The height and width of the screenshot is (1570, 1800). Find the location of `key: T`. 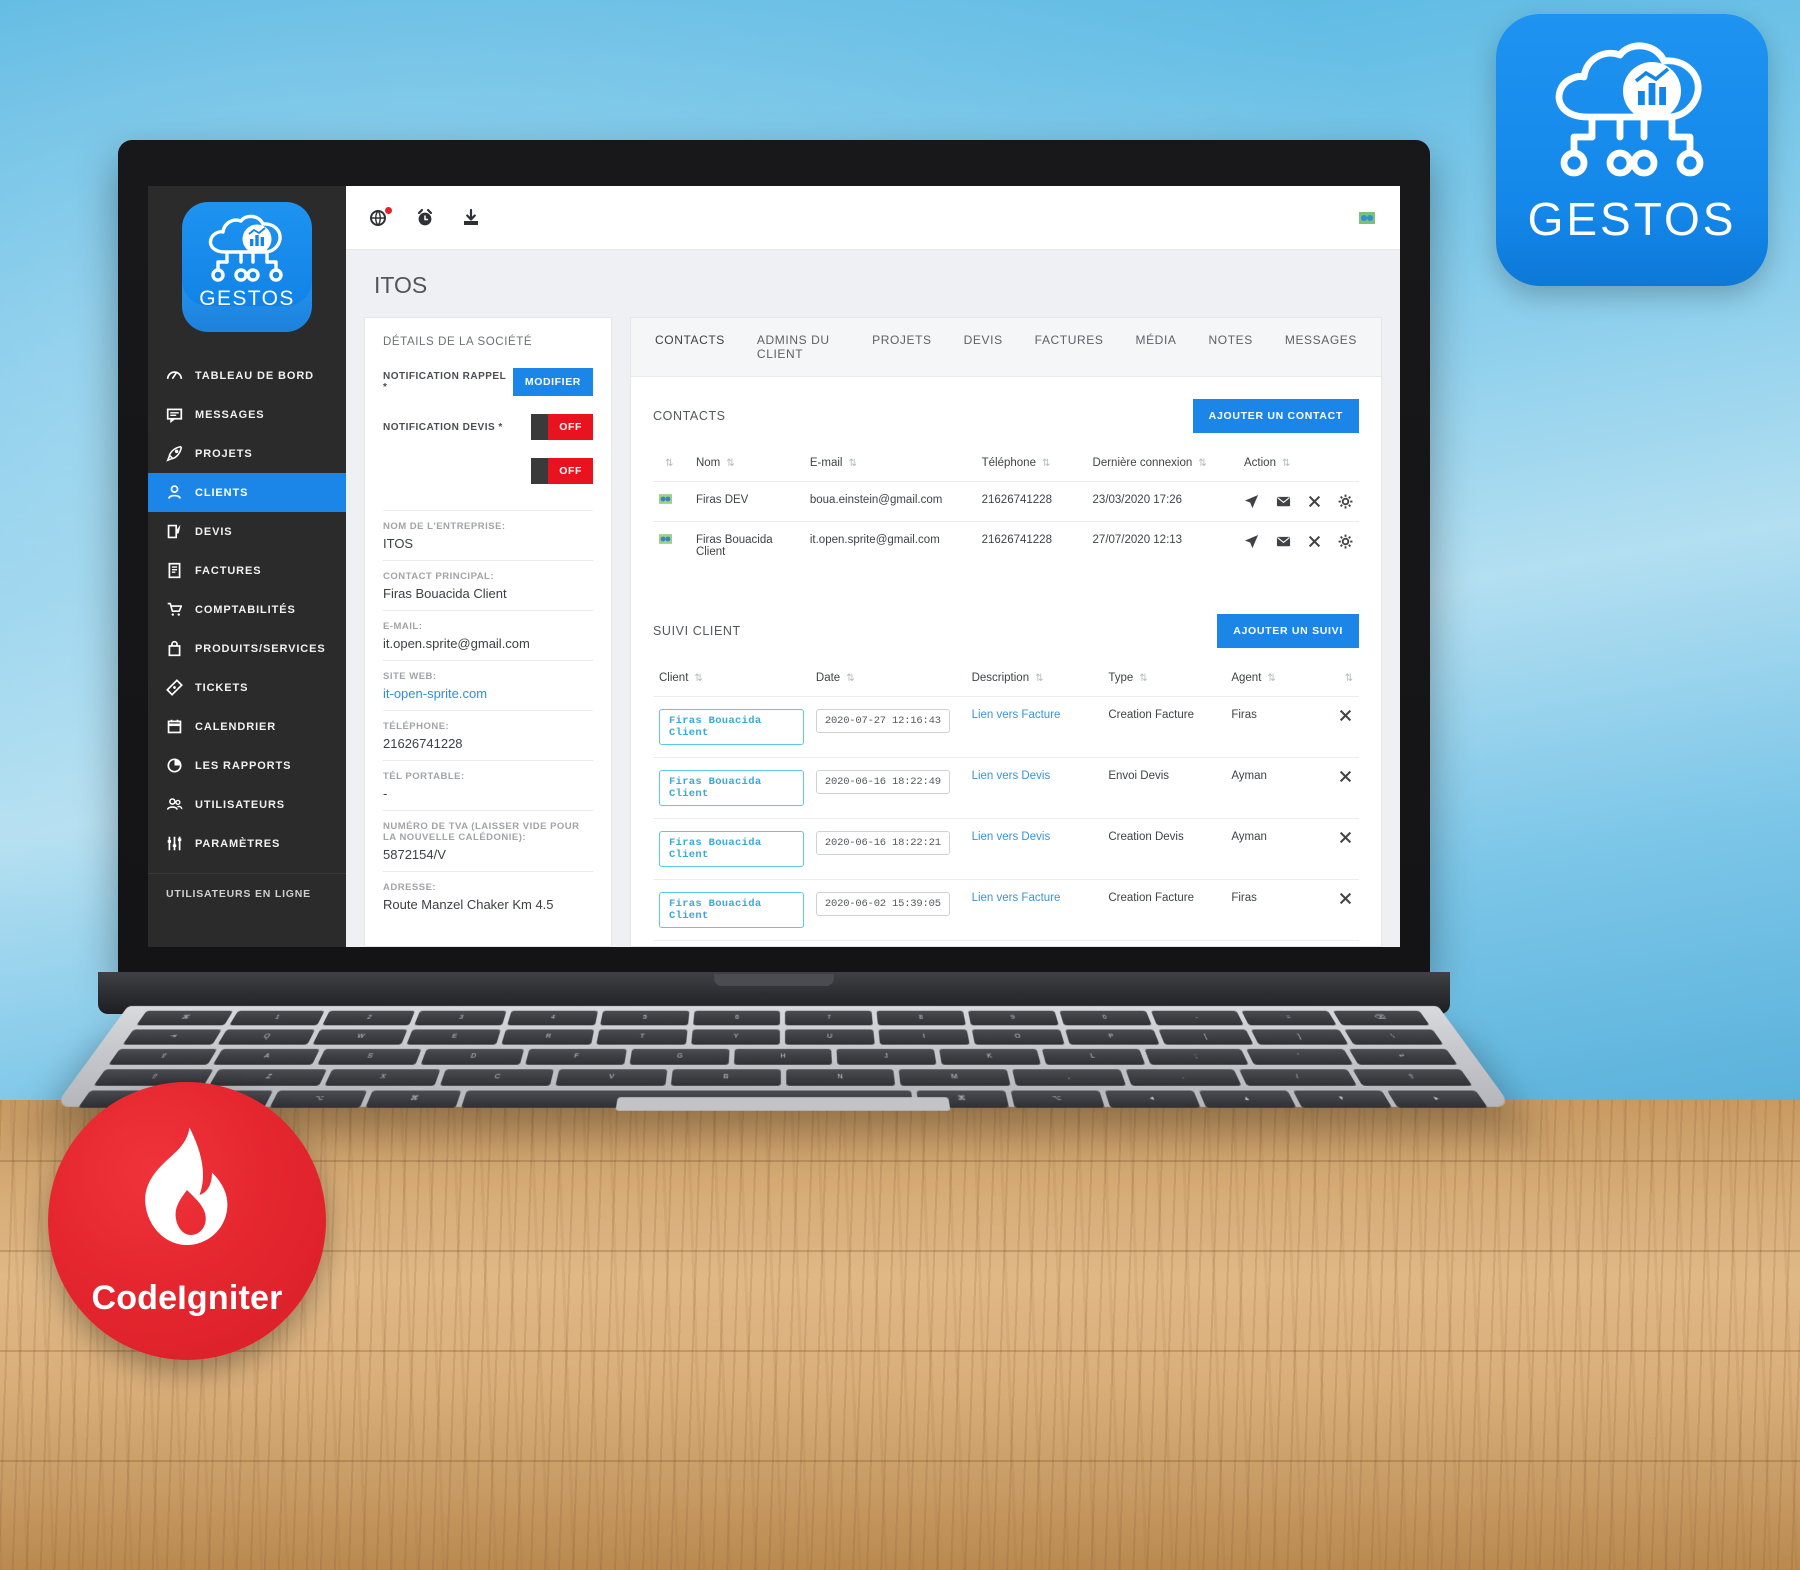

key: T is located at coordinates (642, 1037).